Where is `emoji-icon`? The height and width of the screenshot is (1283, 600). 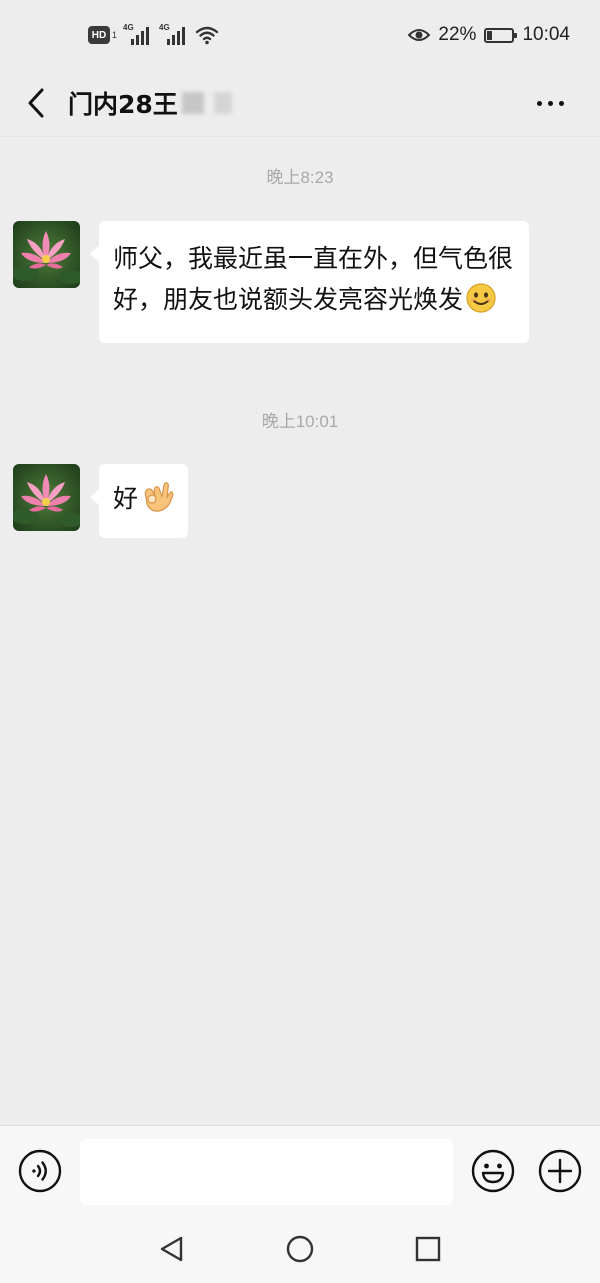 emoji-icon is located at coordinates (493, 1171).